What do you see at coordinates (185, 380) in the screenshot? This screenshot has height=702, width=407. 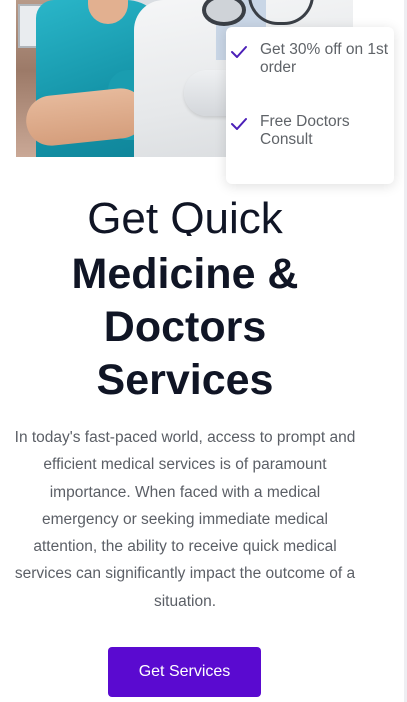 I see `headline-line: Services` at bounding box center [185, 380].